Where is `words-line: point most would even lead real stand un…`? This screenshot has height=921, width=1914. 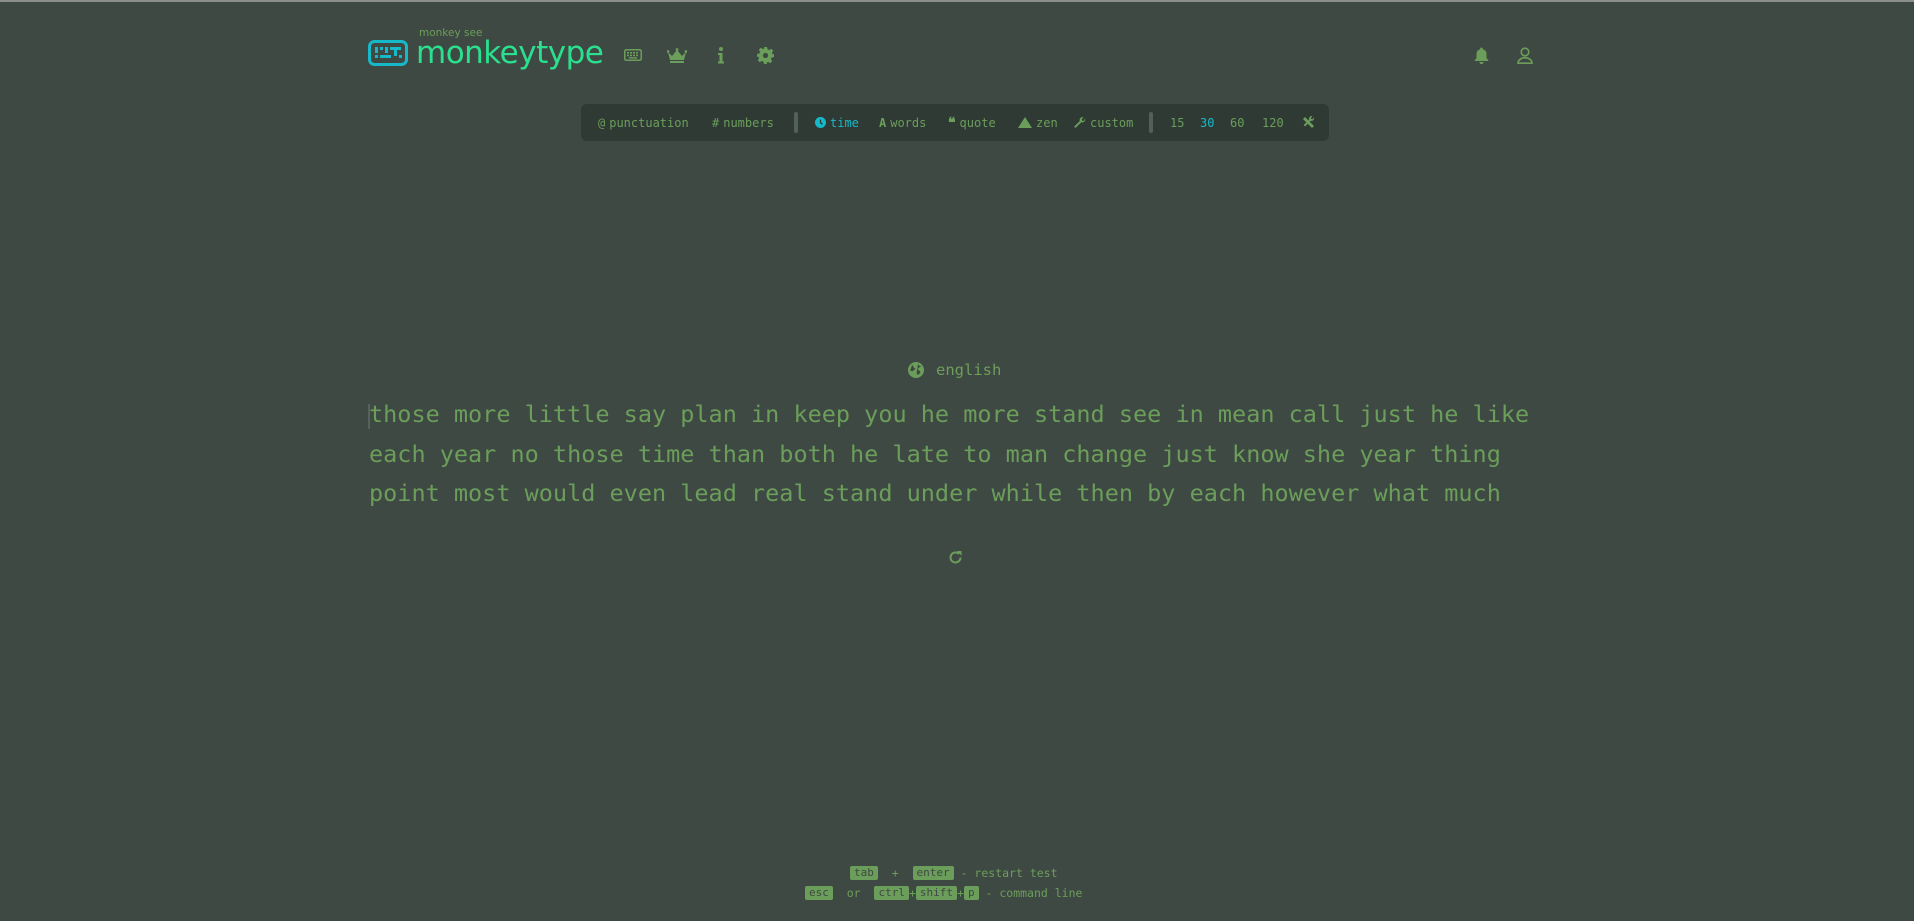
words-line: point most would even lead real stand un… is located at coordinates (935, 493).